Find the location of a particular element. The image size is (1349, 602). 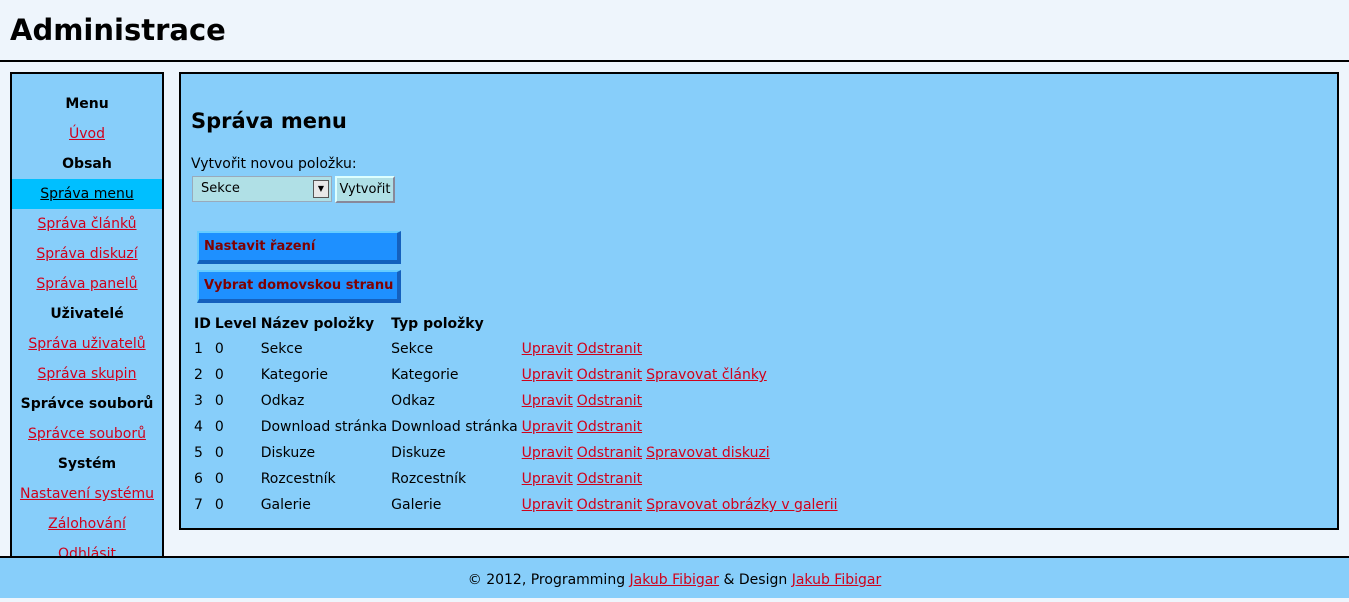

sidebar-link-sprava-uzivatelu: Správa uživatelů is located at coordinates (86, 344).